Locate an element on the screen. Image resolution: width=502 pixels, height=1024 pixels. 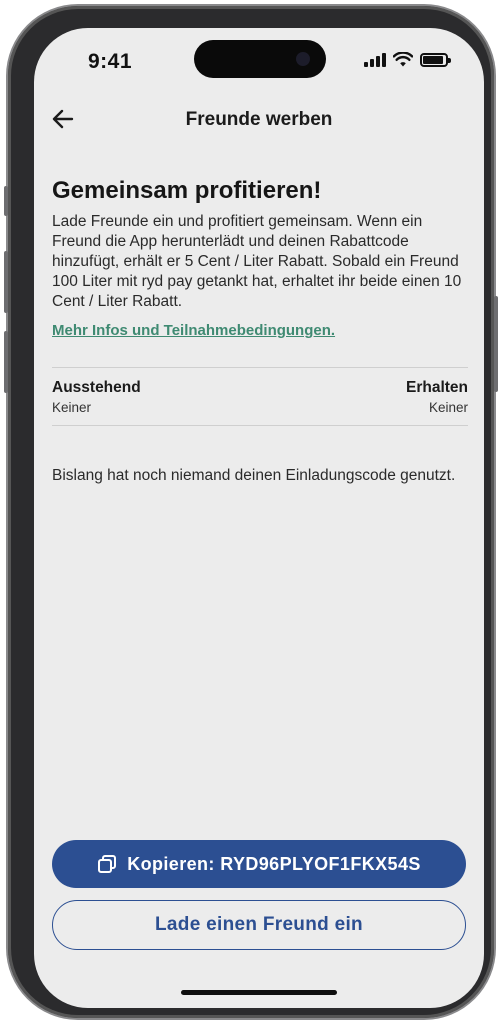
silent-switch is located at coordinates (6, 201).